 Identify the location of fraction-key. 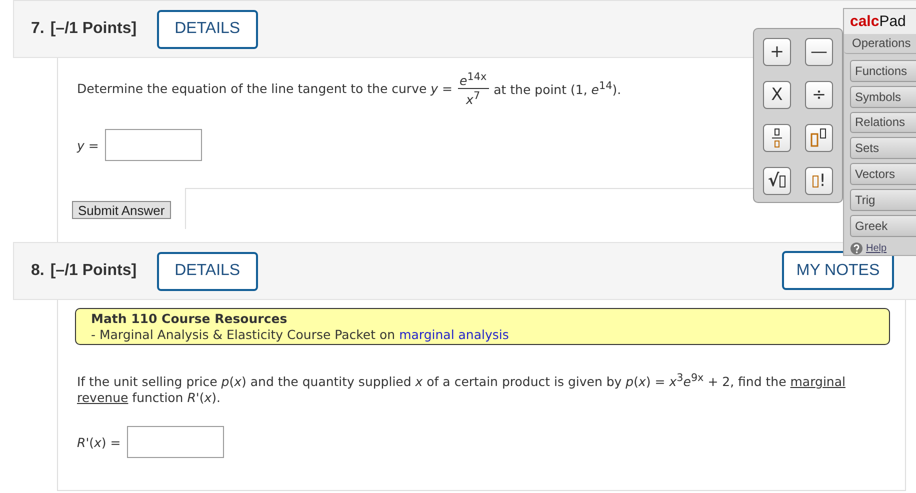
(777, 138).